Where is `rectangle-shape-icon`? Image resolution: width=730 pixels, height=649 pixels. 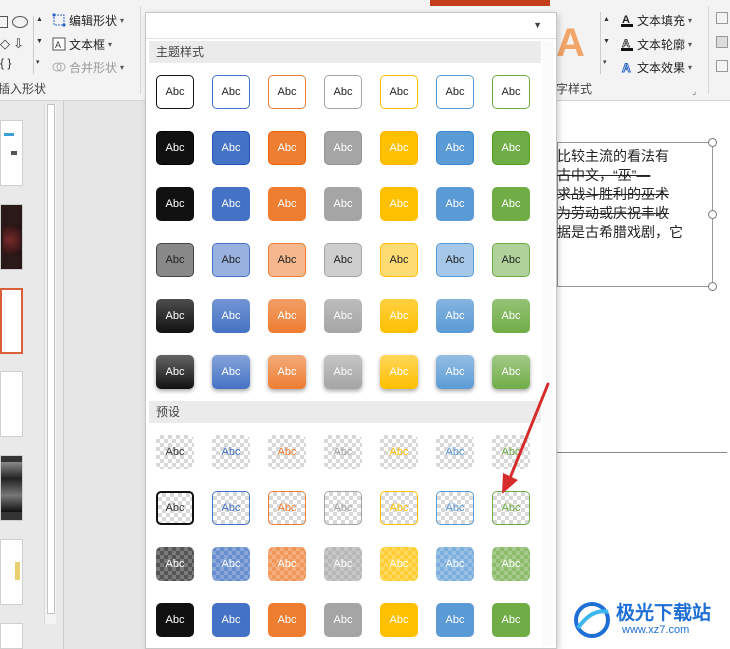
rectangle-shape-icon is located at coordinates (4, 22).